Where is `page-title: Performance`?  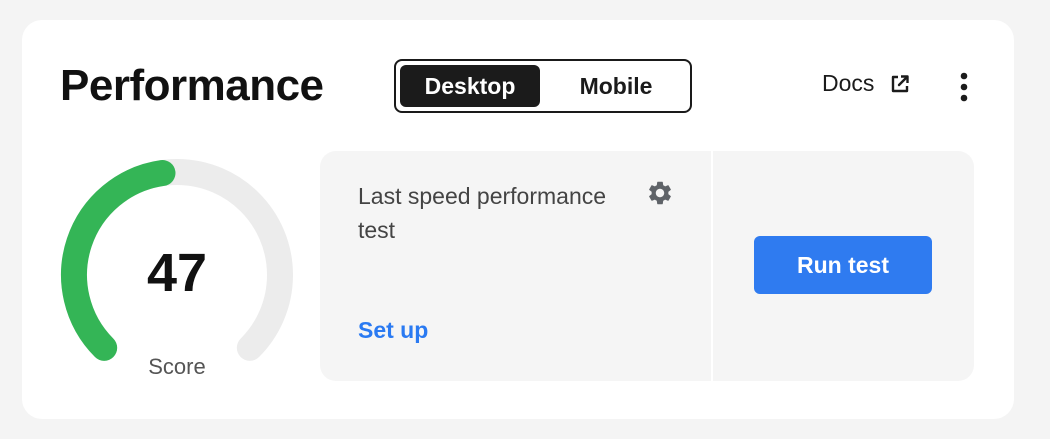
page-title: Performance is located at coordinates (192, 85).